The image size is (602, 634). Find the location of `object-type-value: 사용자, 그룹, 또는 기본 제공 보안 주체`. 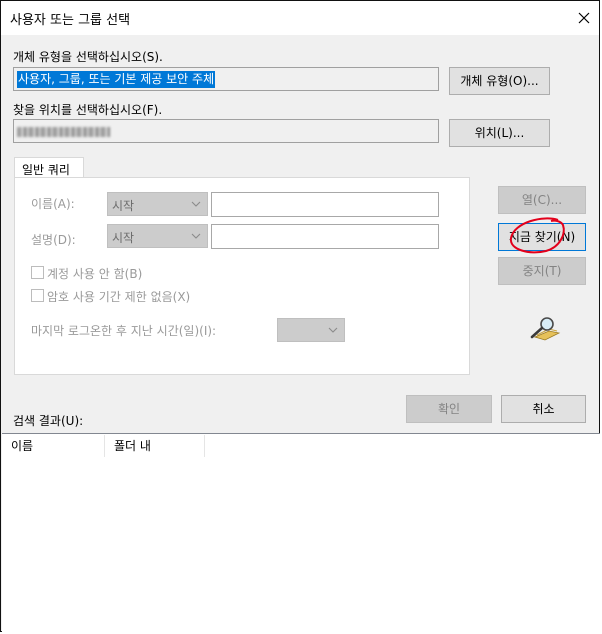

object-type-value: 사용자, 그룹, 또는 기본 제공 보안 주체 is located at coordinates (116, 79).